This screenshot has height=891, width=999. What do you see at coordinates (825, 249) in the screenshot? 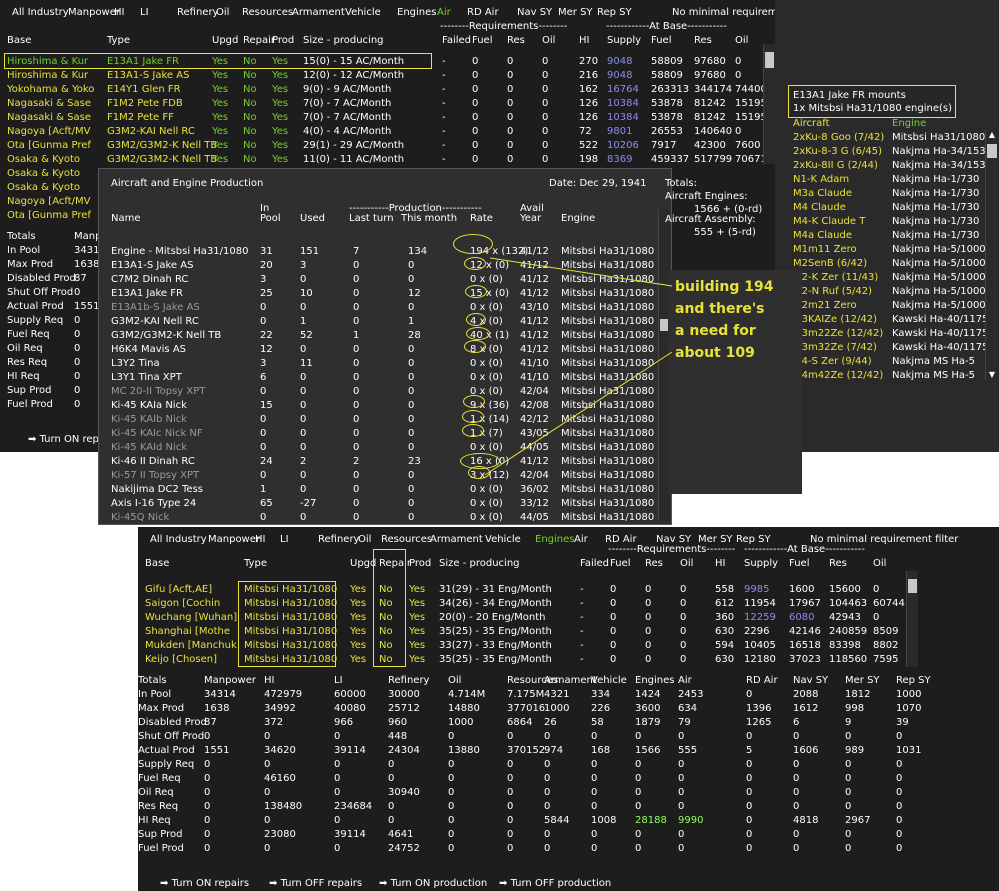
I see `aircraft-item: M1m11 Zero` at bounding box center [825, 249].